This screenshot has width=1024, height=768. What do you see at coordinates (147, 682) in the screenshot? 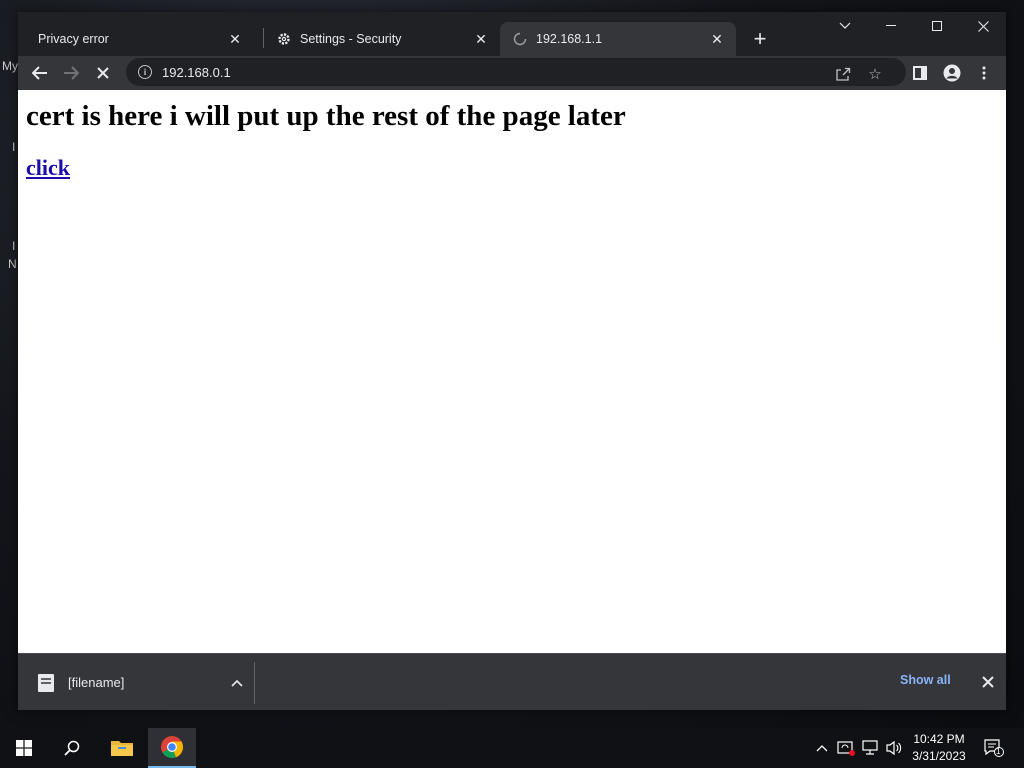
I see `download-file-name: [filename]` at bounding box center [147, 682].